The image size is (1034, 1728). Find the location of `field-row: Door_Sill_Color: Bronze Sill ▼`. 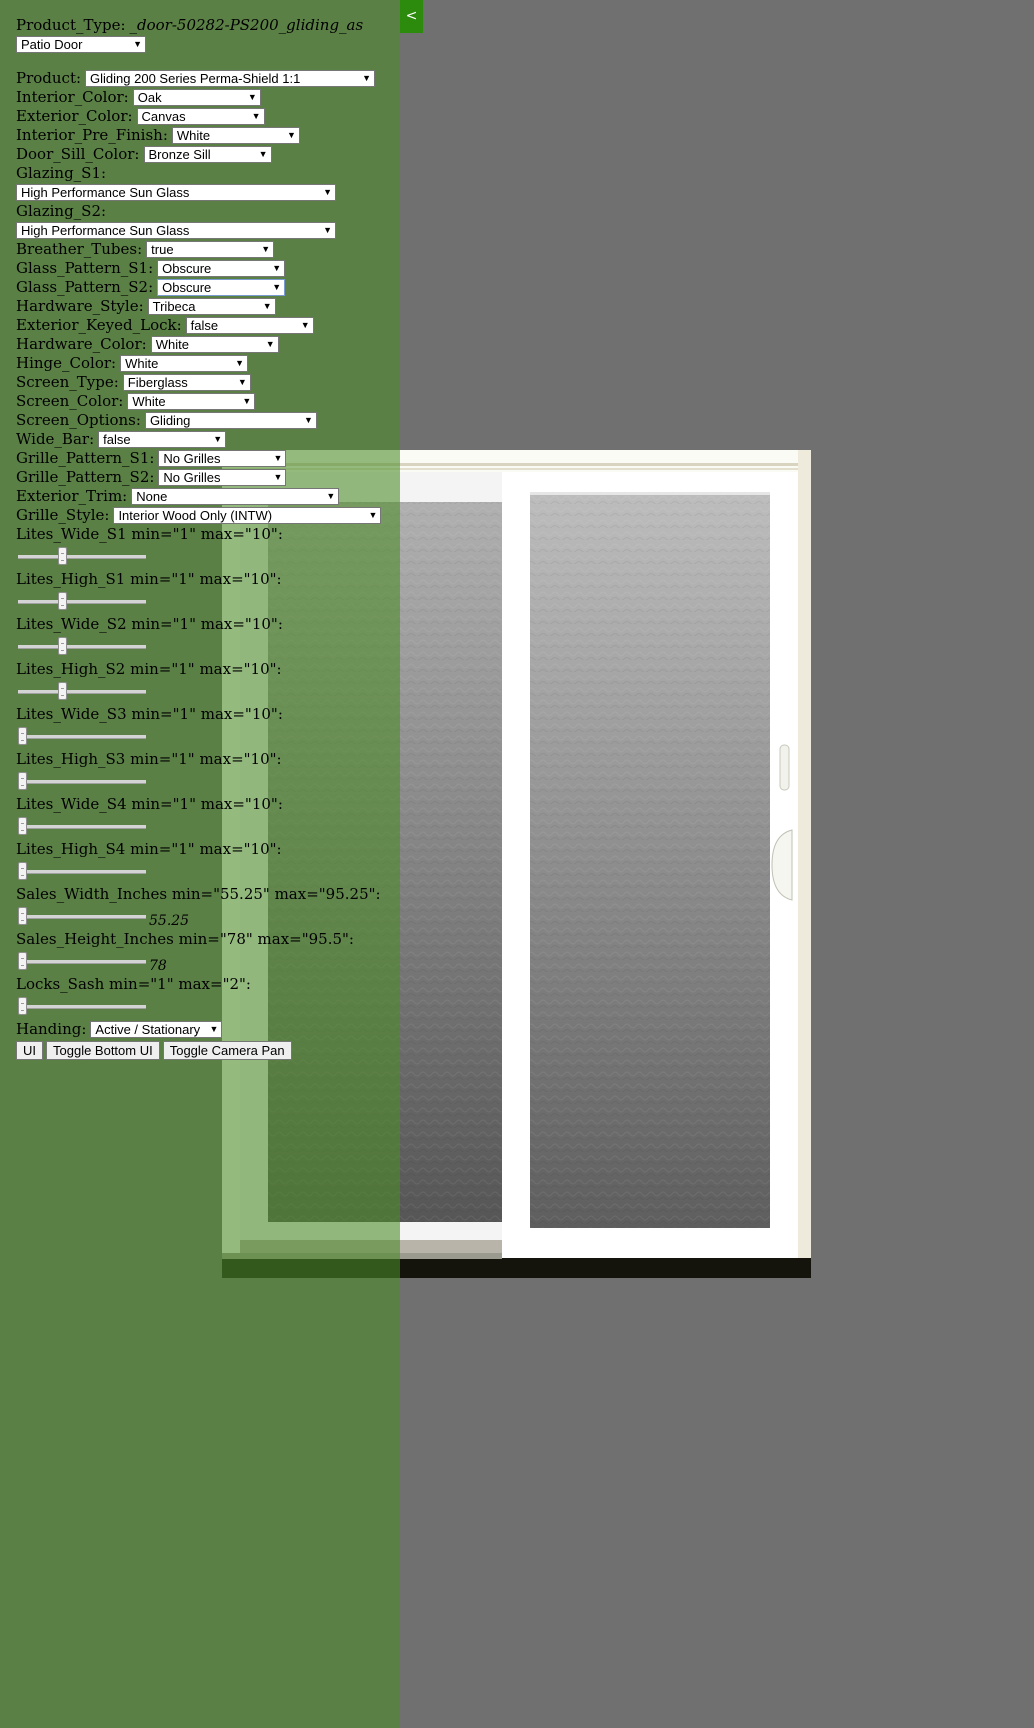

field-row: Door_Sill_Color: Bronze Sill ▼ is located at coordinates (206, 154).